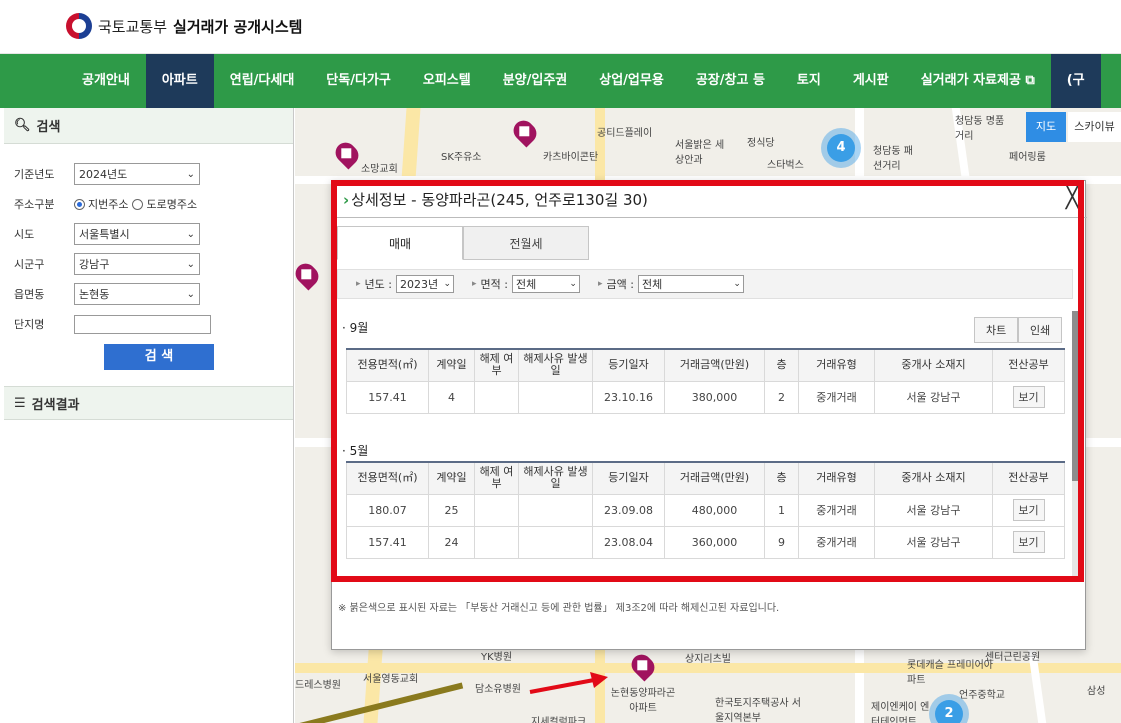 The height and width of the screenshot is (723, 1121). What do you see at coordinates (400, 243) in the screenshot?
I see `tab-sale: 매매` at bounding box center [400, 243].